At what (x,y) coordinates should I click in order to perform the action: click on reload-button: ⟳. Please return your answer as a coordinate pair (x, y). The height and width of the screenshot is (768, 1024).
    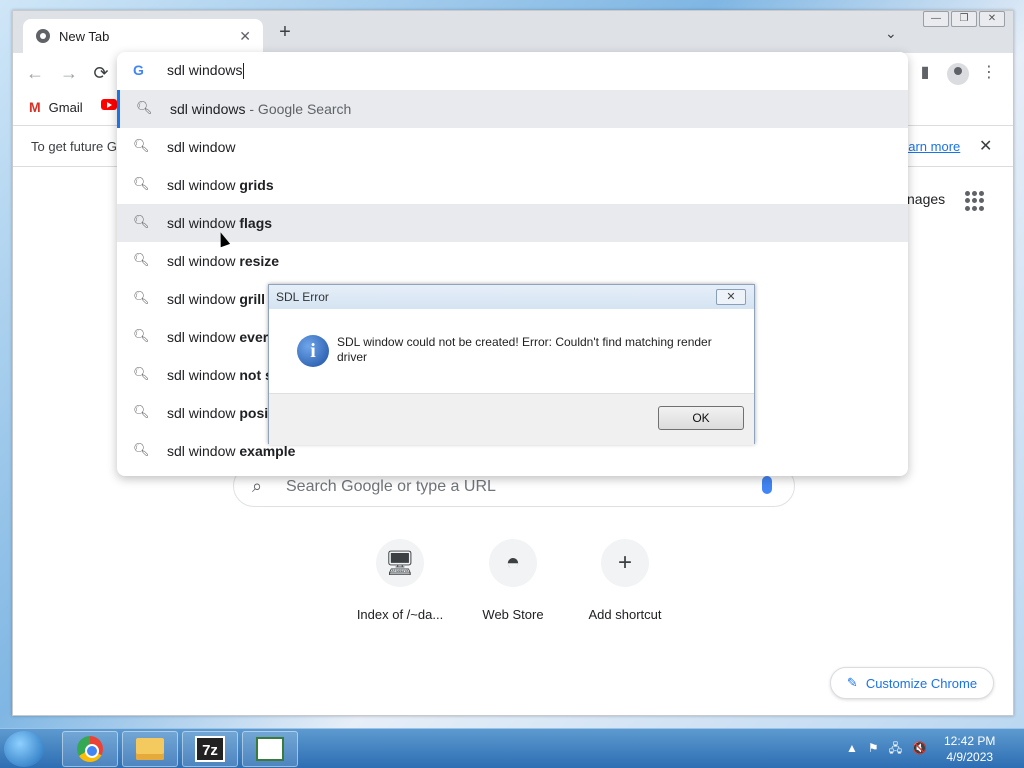
    Looking at the image, I should click on (101, 73).